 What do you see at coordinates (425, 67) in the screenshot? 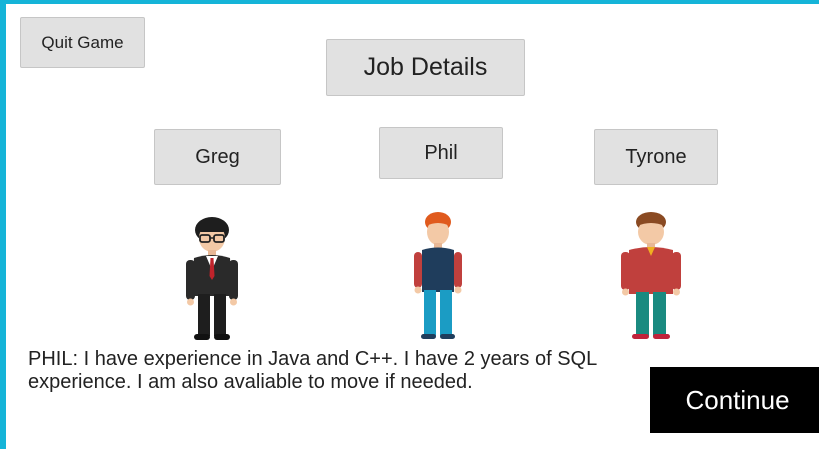
I see `job-details-button: Job Details` at bounding box center [425, 67].